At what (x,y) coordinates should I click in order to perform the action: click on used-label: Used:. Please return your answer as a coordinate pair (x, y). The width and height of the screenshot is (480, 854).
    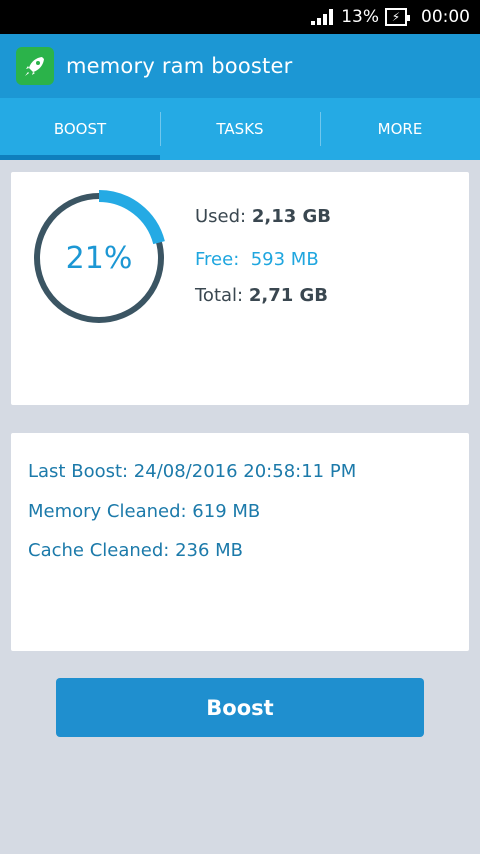
    Looking at the image, I should click on (221, 216).